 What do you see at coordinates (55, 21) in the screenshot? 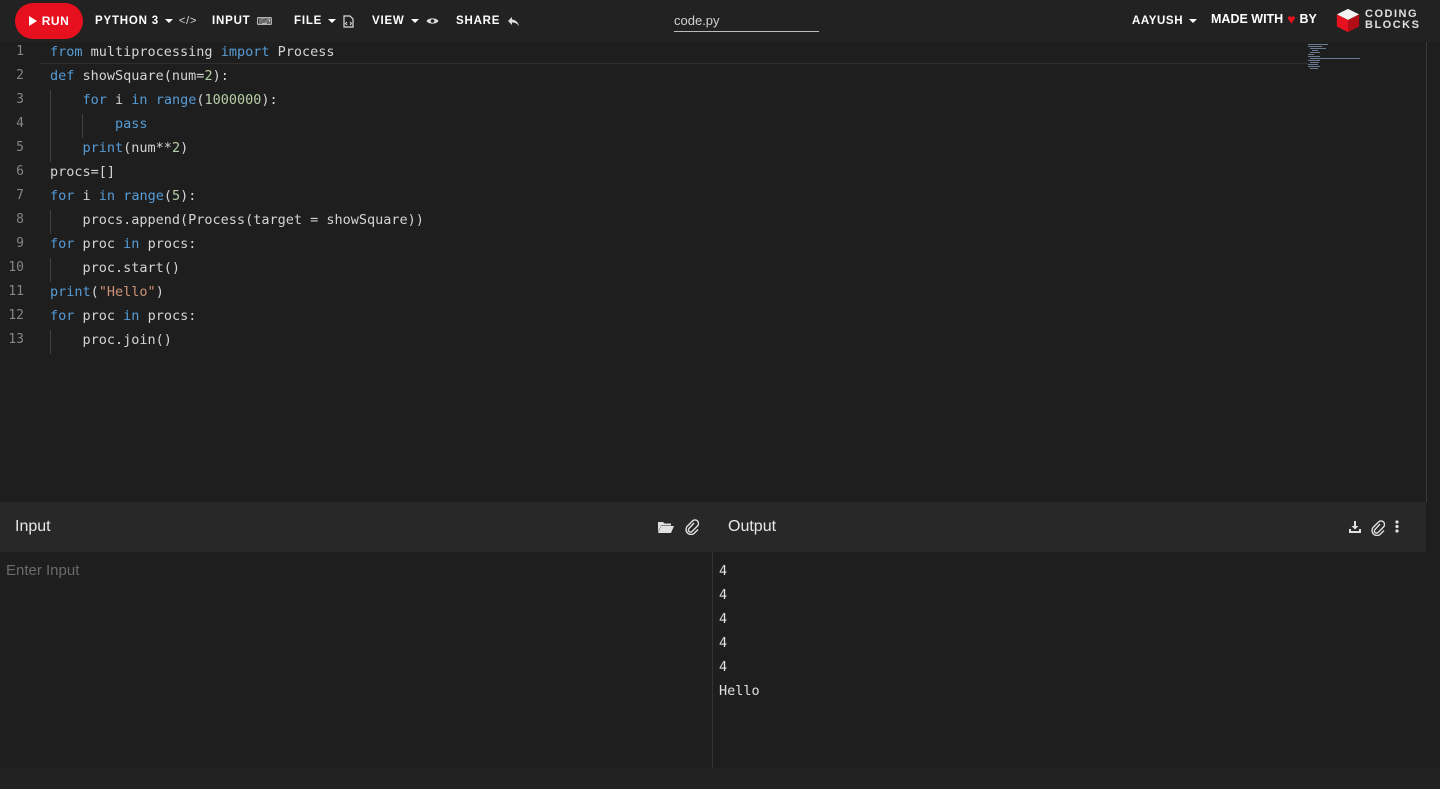
I see `run-label: RUN` at bounding box center [55, 21].